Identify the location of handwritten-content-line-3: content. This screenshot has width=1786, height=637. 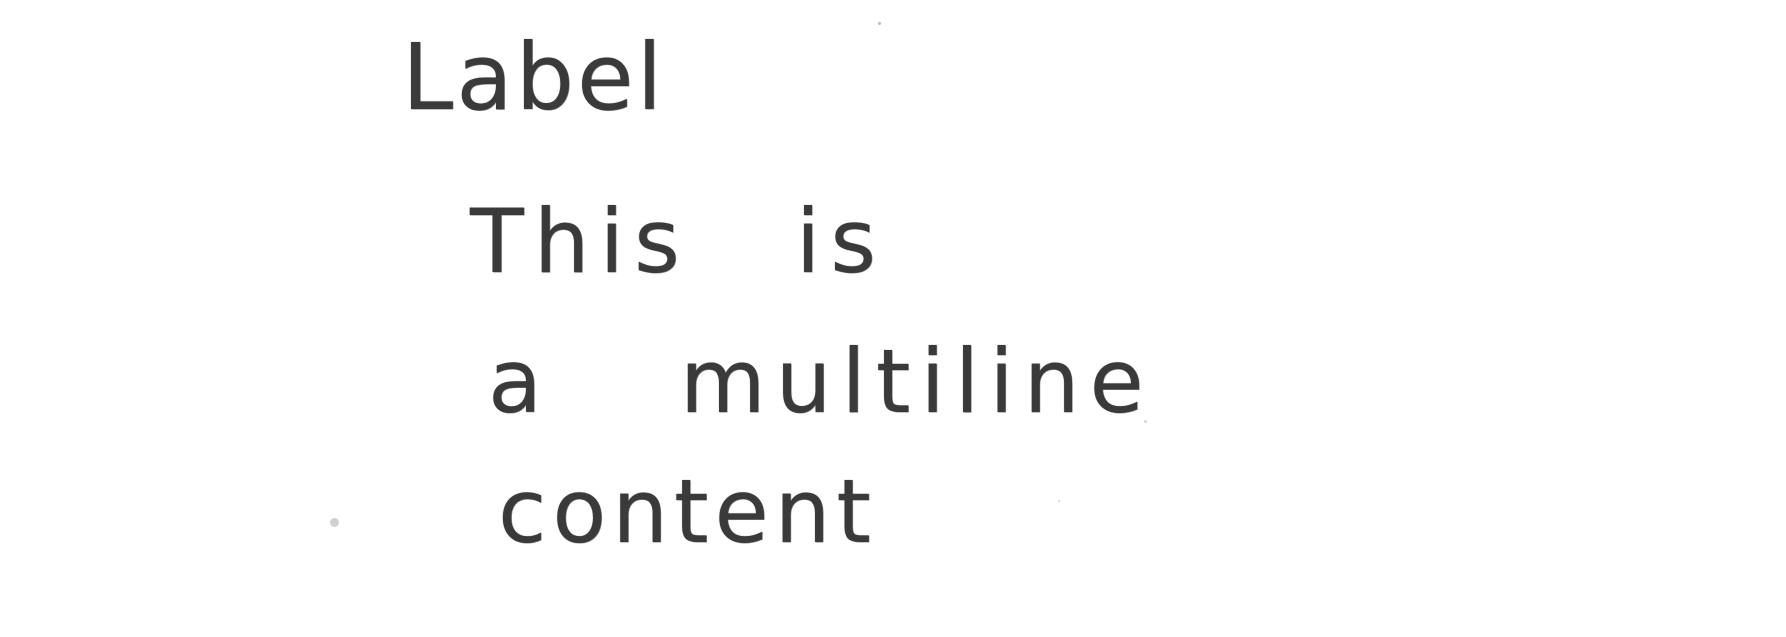
(687, 511).